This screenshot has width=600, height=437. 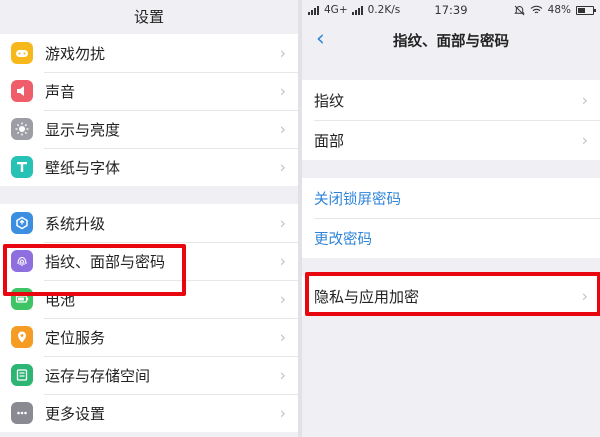 What do you see at coordinates (75, 53) in the screenshot?
I see `settings-item-label: 游戏勿扰` at bounding box center [75, 53].